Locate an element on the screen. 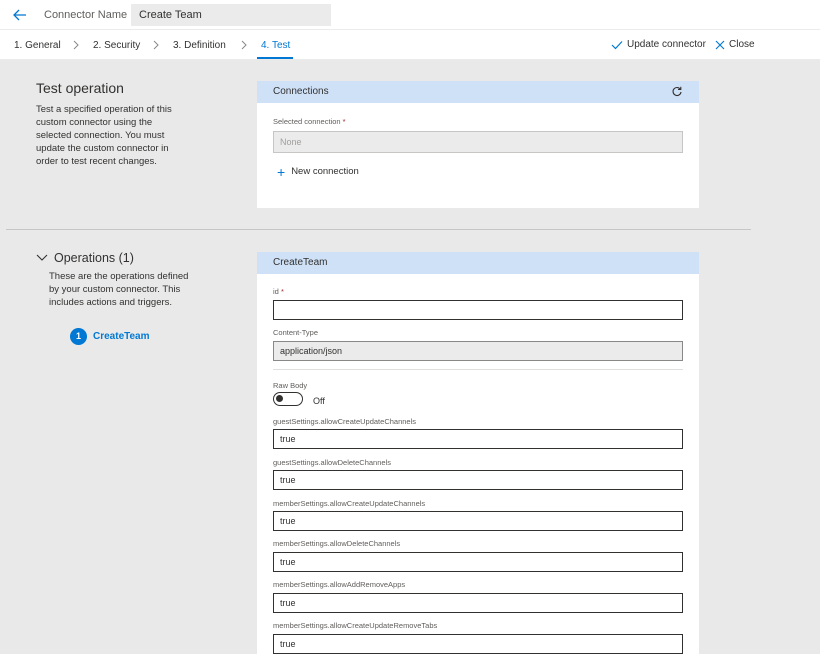  checkmark-icon is located at coordinates (617, 44).